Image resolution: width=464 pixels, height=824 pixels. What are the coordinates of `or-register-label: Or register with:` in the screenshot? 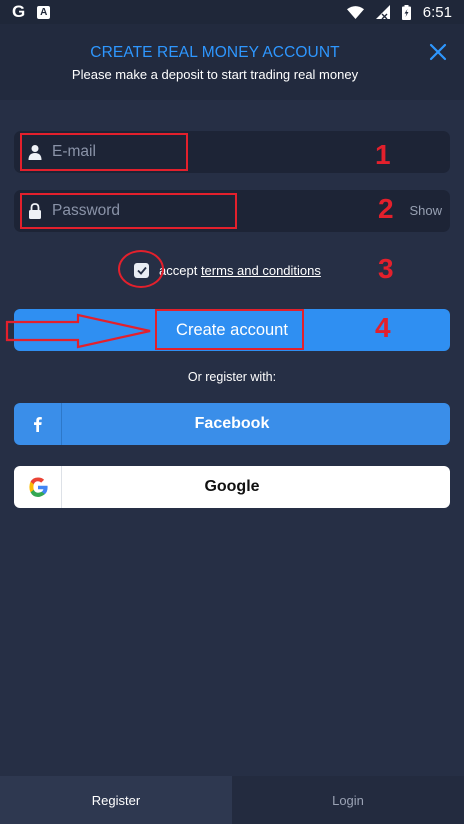 It's located at (232, 377).